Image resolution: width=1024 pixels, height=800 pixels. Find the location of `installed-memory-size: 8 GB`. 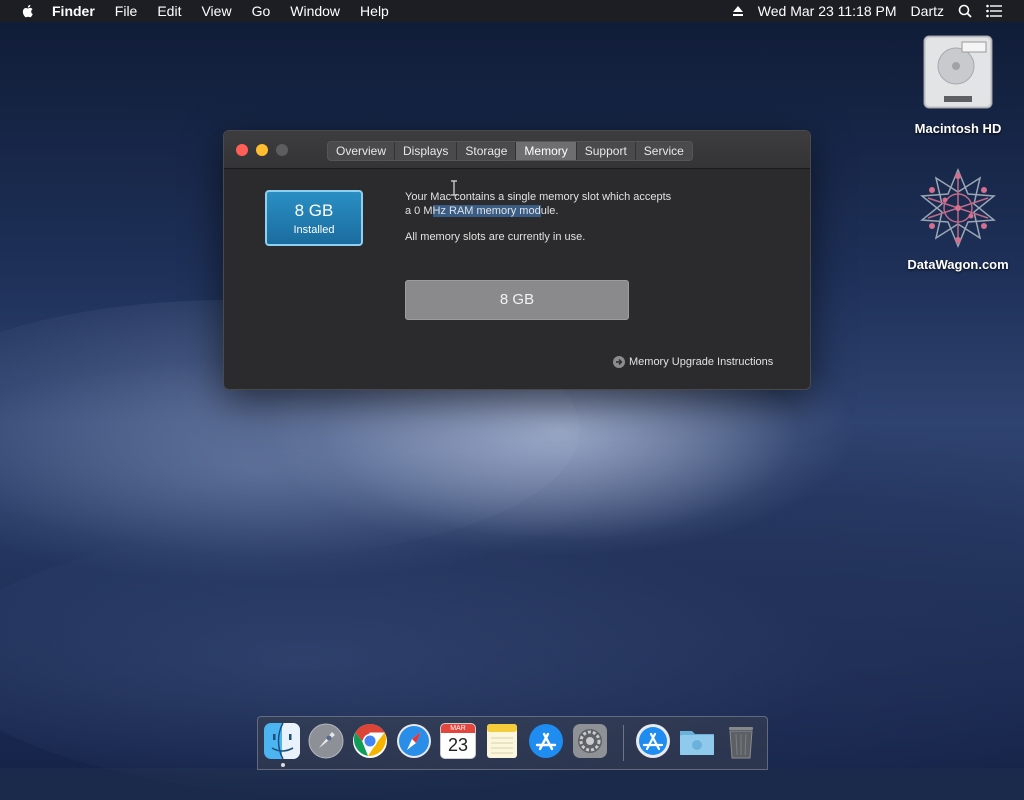

installed-memory-size: 8 GB is located at coordinates (314, 210).